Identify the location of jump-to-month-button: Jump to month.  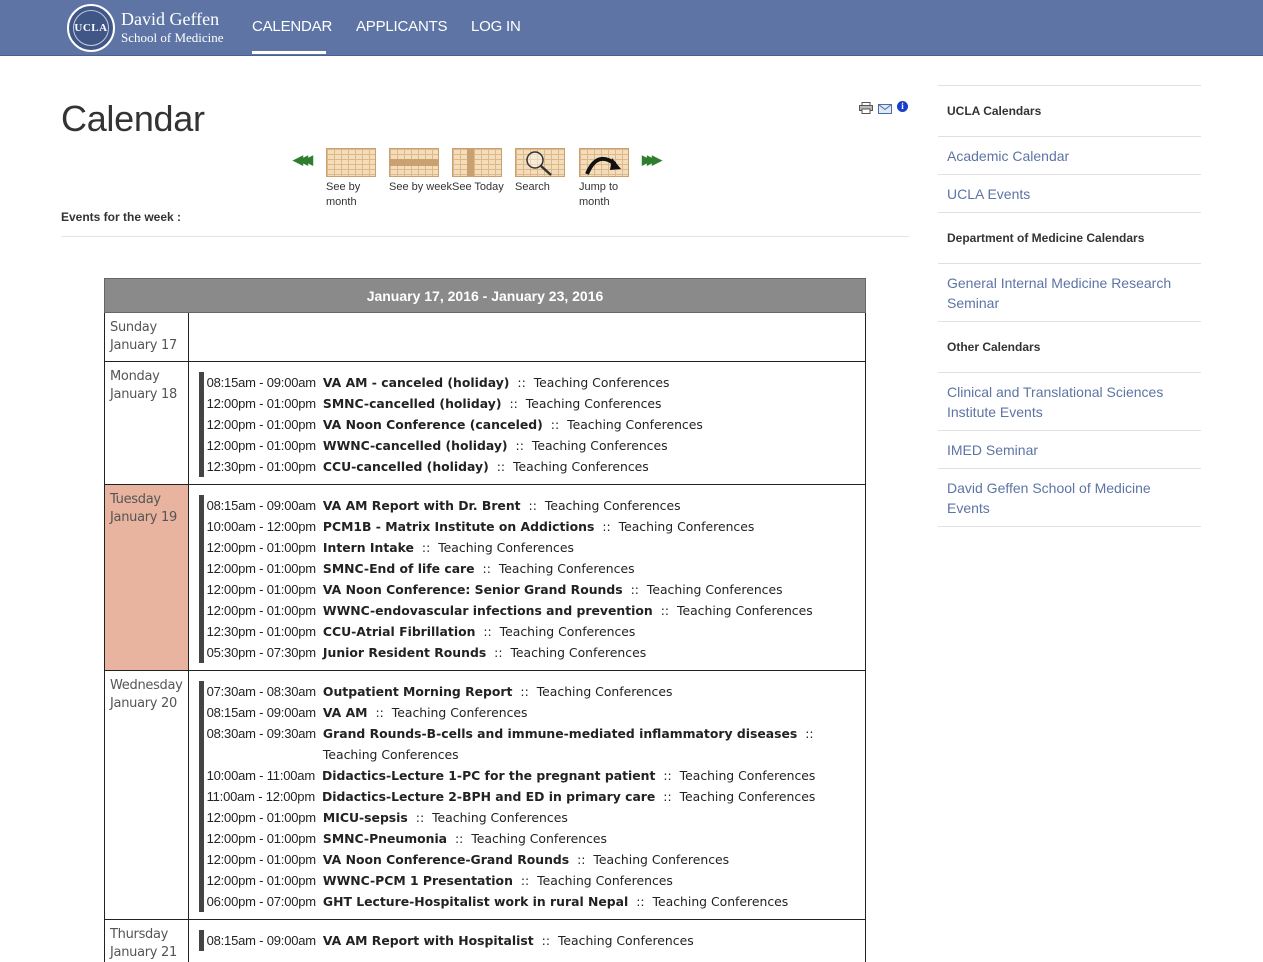
(604, 179).